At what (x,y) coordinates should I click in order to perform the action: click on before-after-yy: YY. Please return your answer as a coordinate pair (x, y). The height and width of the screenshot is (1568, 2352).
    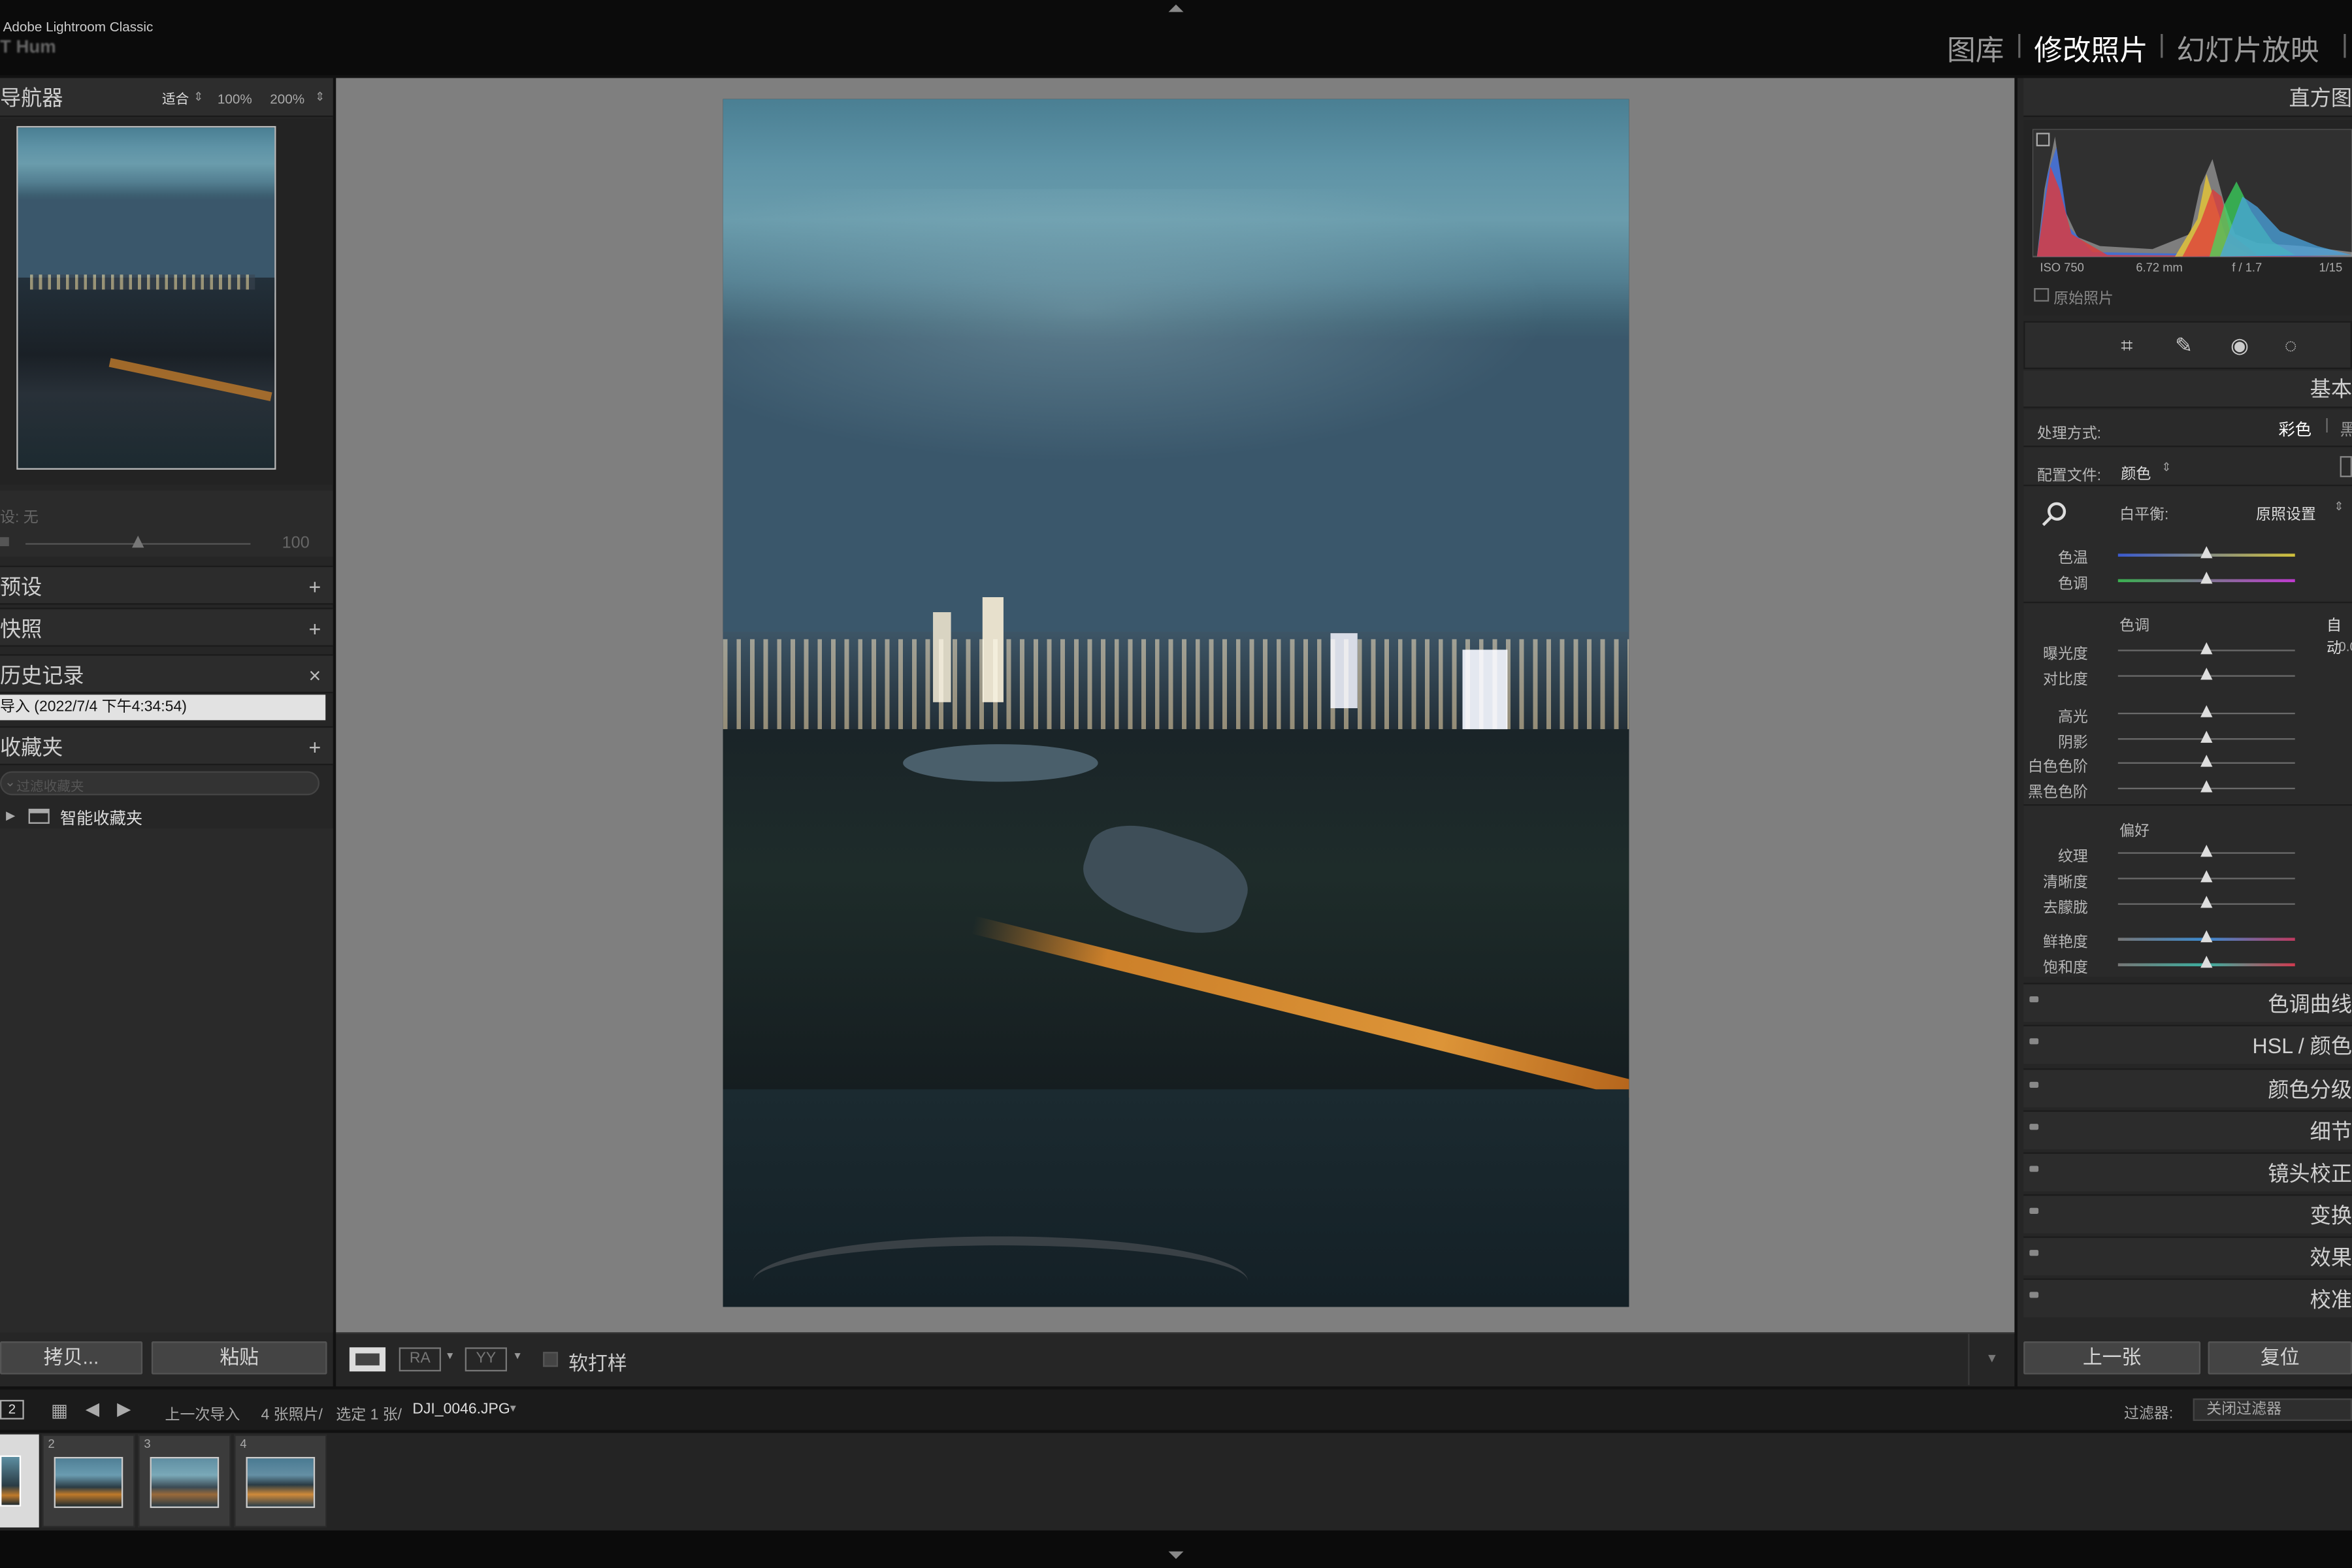
    Looking at the image, I should click on (486, 1359).